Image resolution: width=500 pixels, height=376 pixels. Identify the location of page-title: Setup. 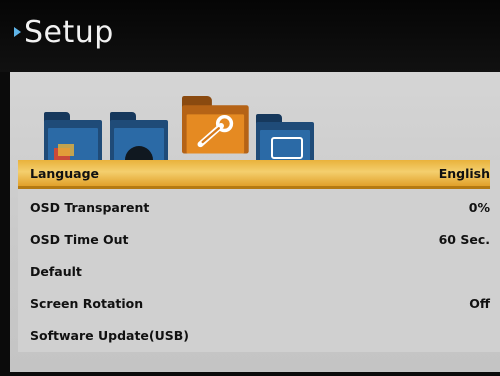
(69, 32).